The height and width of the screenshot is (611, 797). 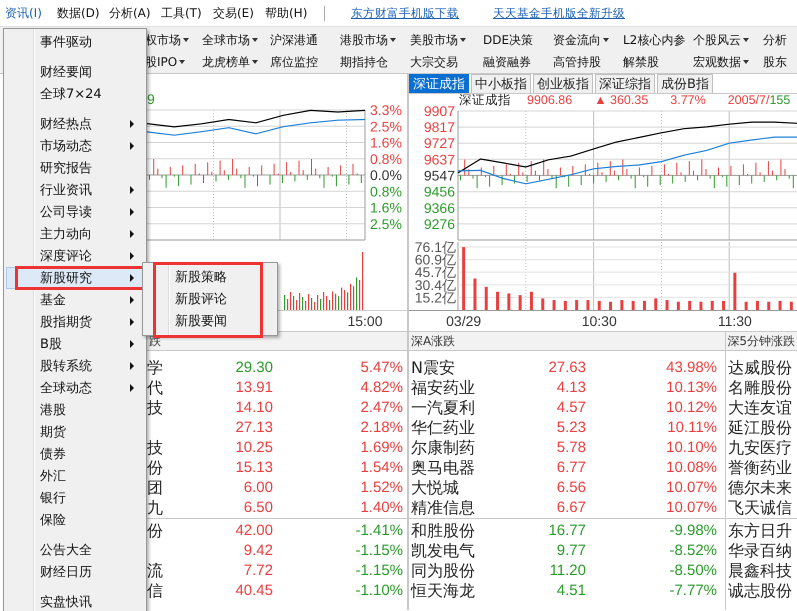 What do you see at coordinates (75, 498) in the screenshot?
I see `menu-item: 银行` at bounding box center [75, 498].